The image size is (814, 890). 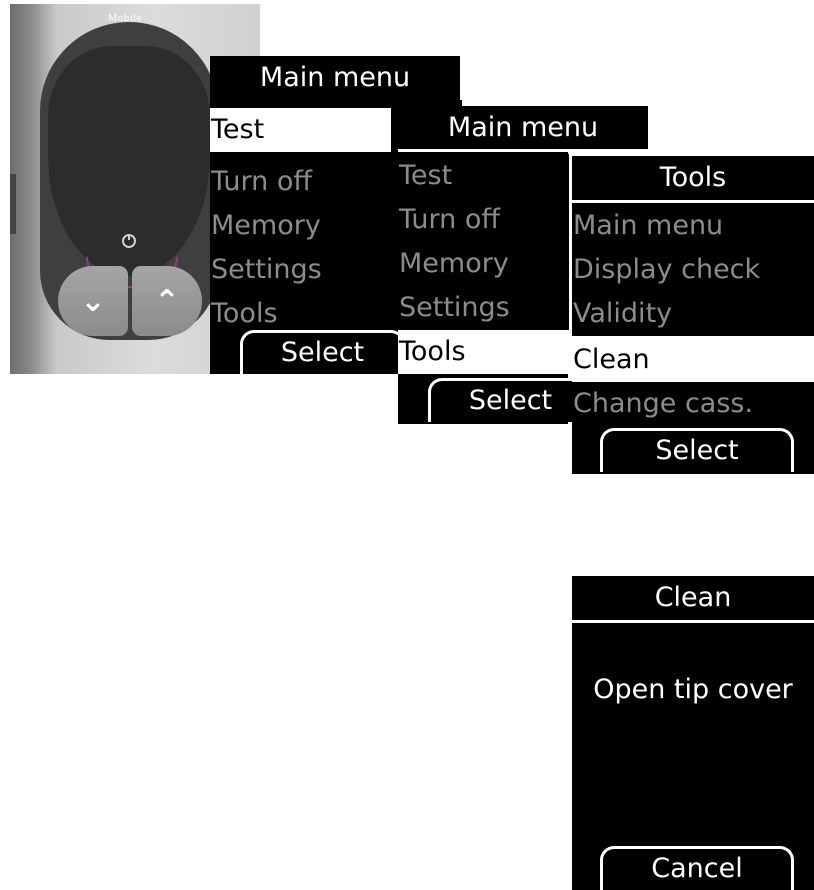 I want to click on screen-title: Clean, so click(x=693, y=598).